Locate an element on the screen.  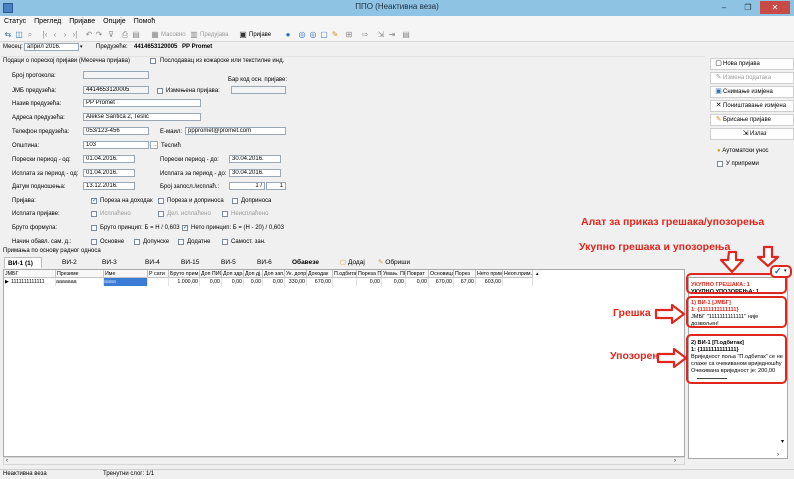
annotation-arrows is located at coordinates (717, 307).